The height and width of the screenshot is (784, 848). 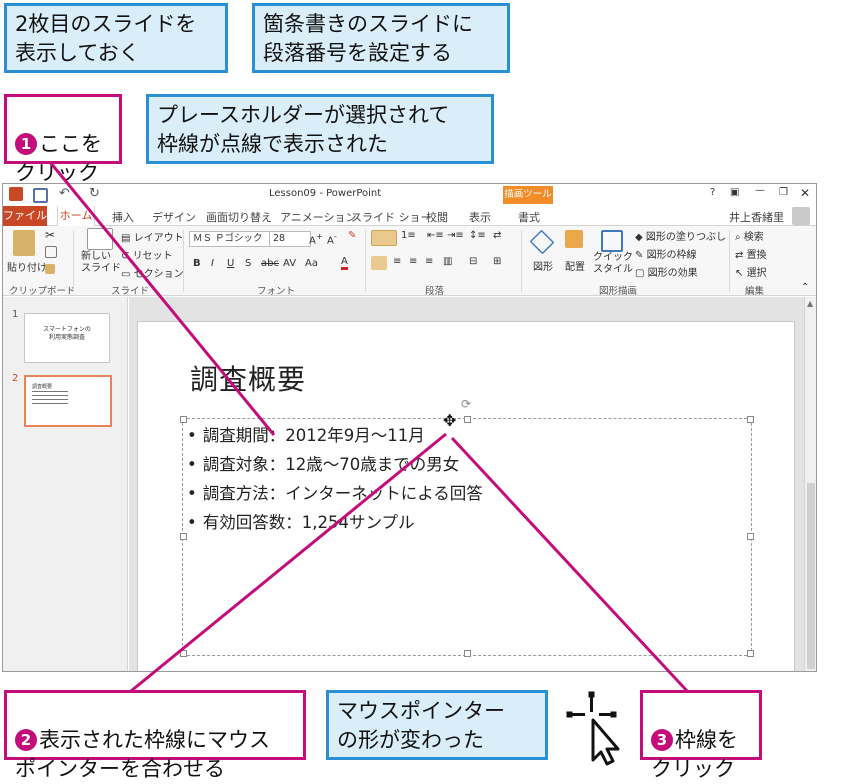 What do you see at coordinates (662, 740) in the screenshot?
I see `step3-number: 3` at bounding box center [662, 740].